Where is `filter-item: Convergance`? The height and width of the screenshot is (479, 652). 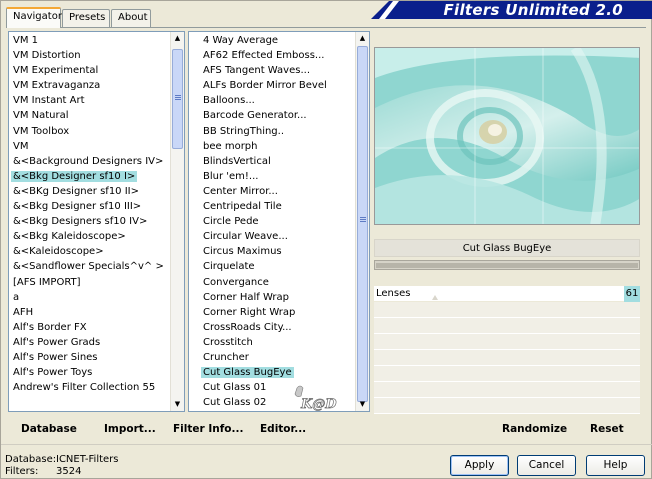 filter-item: Convergance is located at coordinates (277, 282).